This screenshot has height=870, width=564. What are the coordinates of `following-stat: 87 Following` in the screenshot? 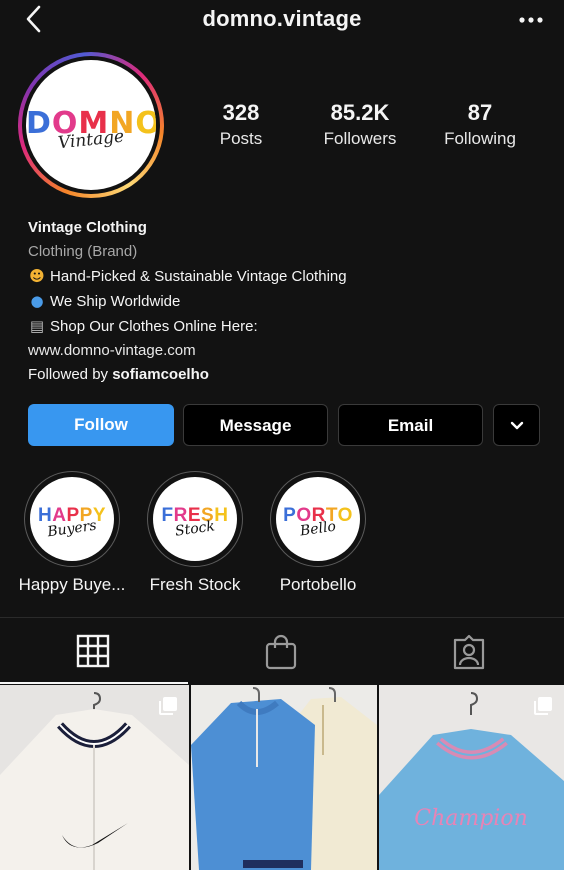 It's located at (480, 124).